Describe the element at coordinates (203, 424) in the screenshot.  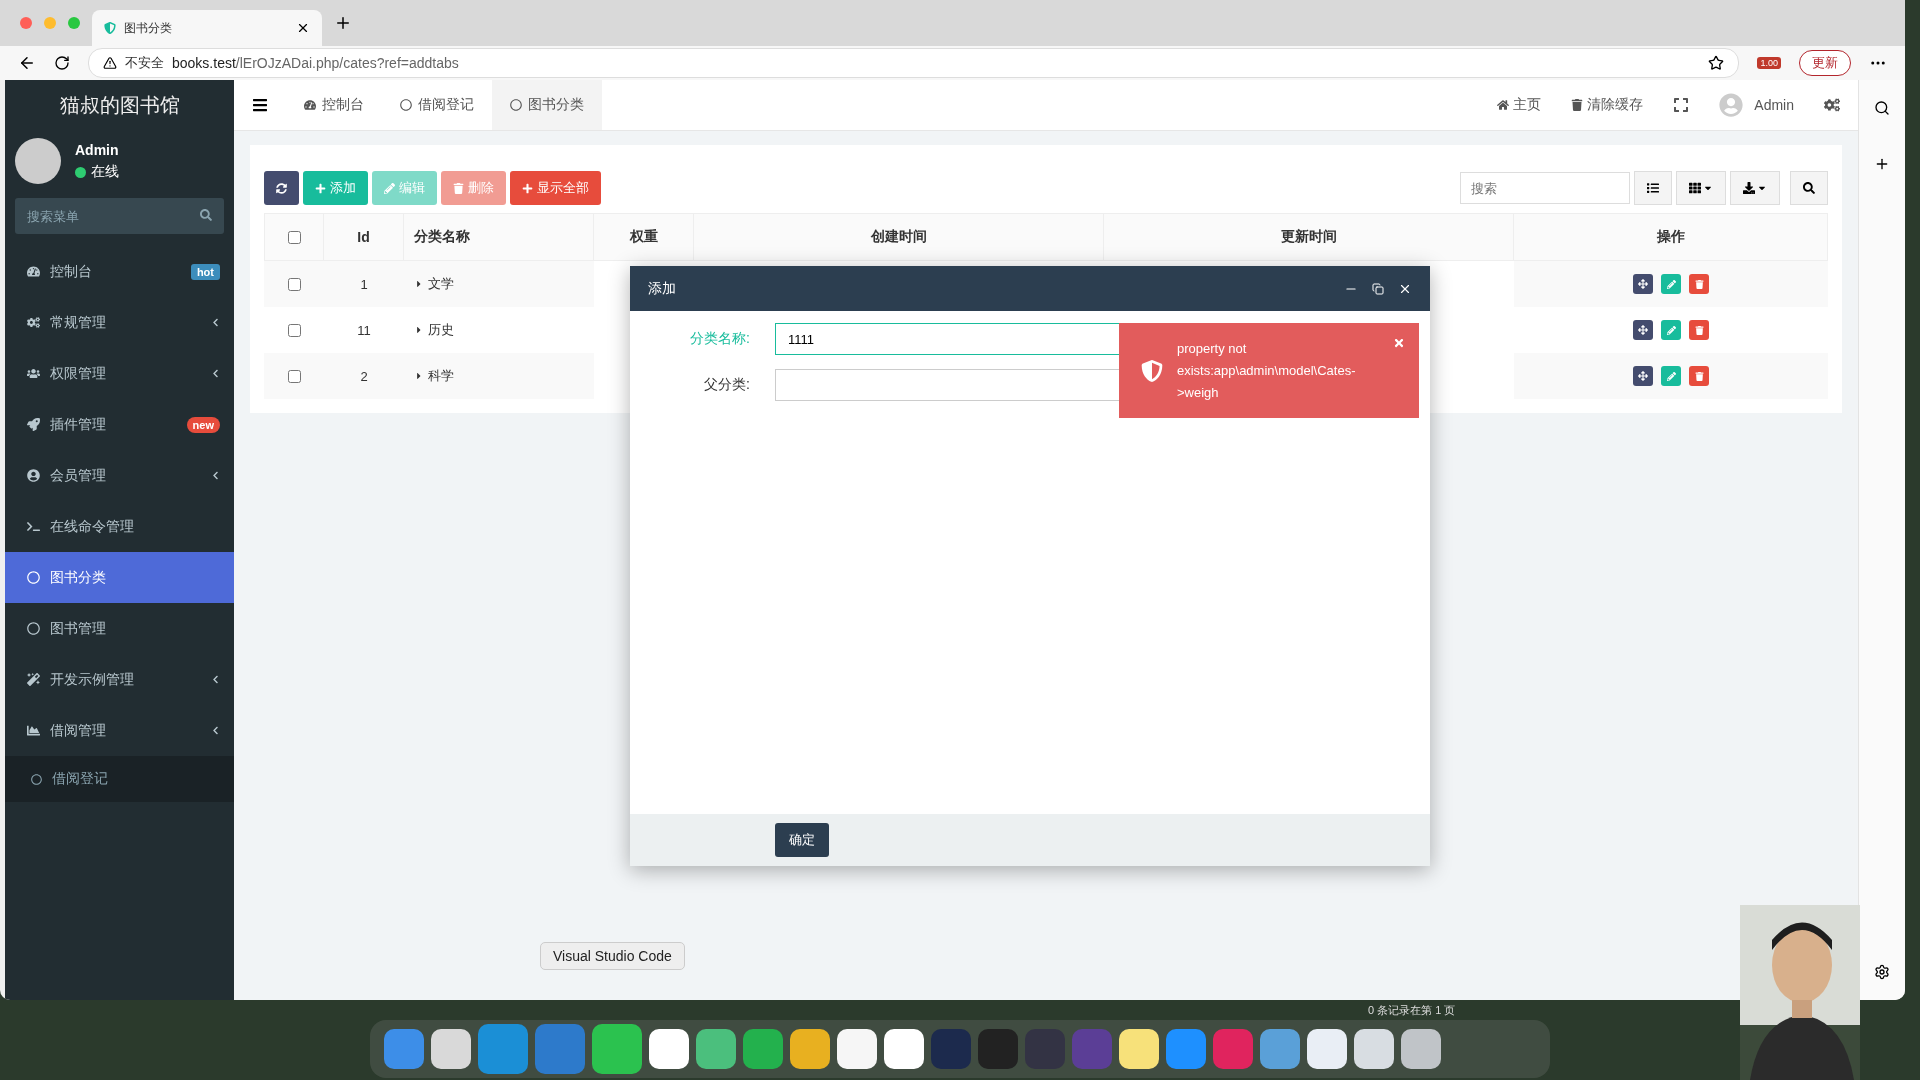
I see `menu-badge: new` at that location.